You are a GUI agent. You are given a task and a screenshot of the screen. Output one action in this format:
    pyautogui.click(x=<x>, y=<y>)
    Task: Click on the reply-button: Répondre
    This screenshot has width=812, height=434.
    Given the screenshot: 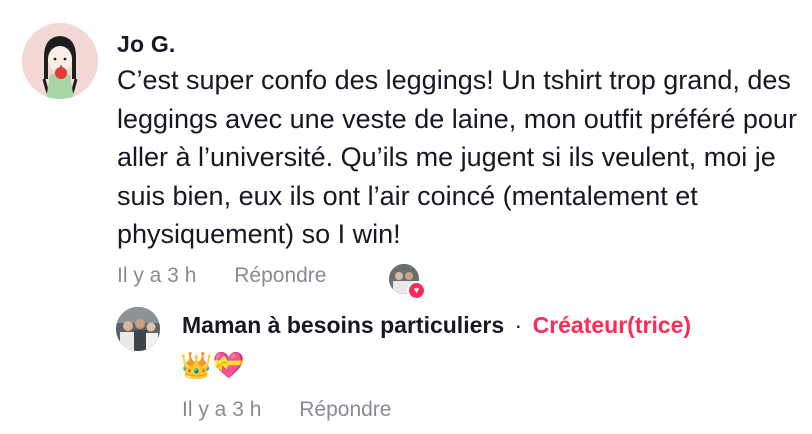 What is the action you would take?
    pyautogui.click(x=280, y=275)
    